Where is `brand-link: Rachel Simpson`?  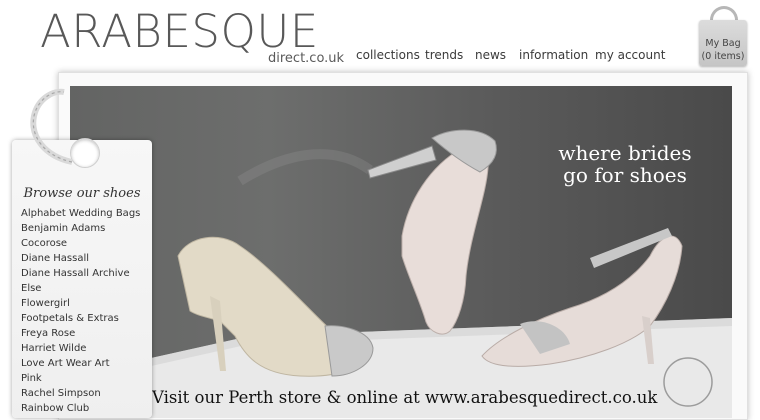
brand-link: Rachel Simpson is located at coordinates (80, 393).